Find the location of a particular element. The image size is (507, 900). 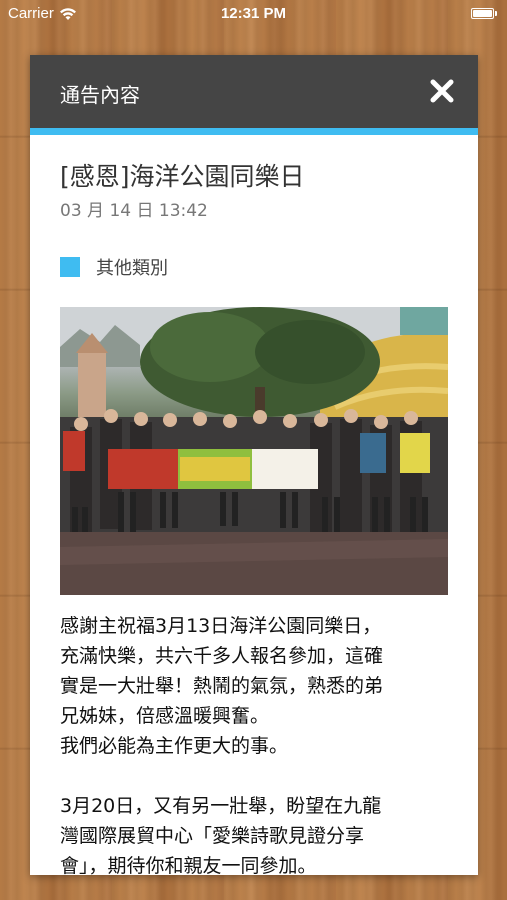

status-time: 12:31 PM is located at coordinates (253, 13).